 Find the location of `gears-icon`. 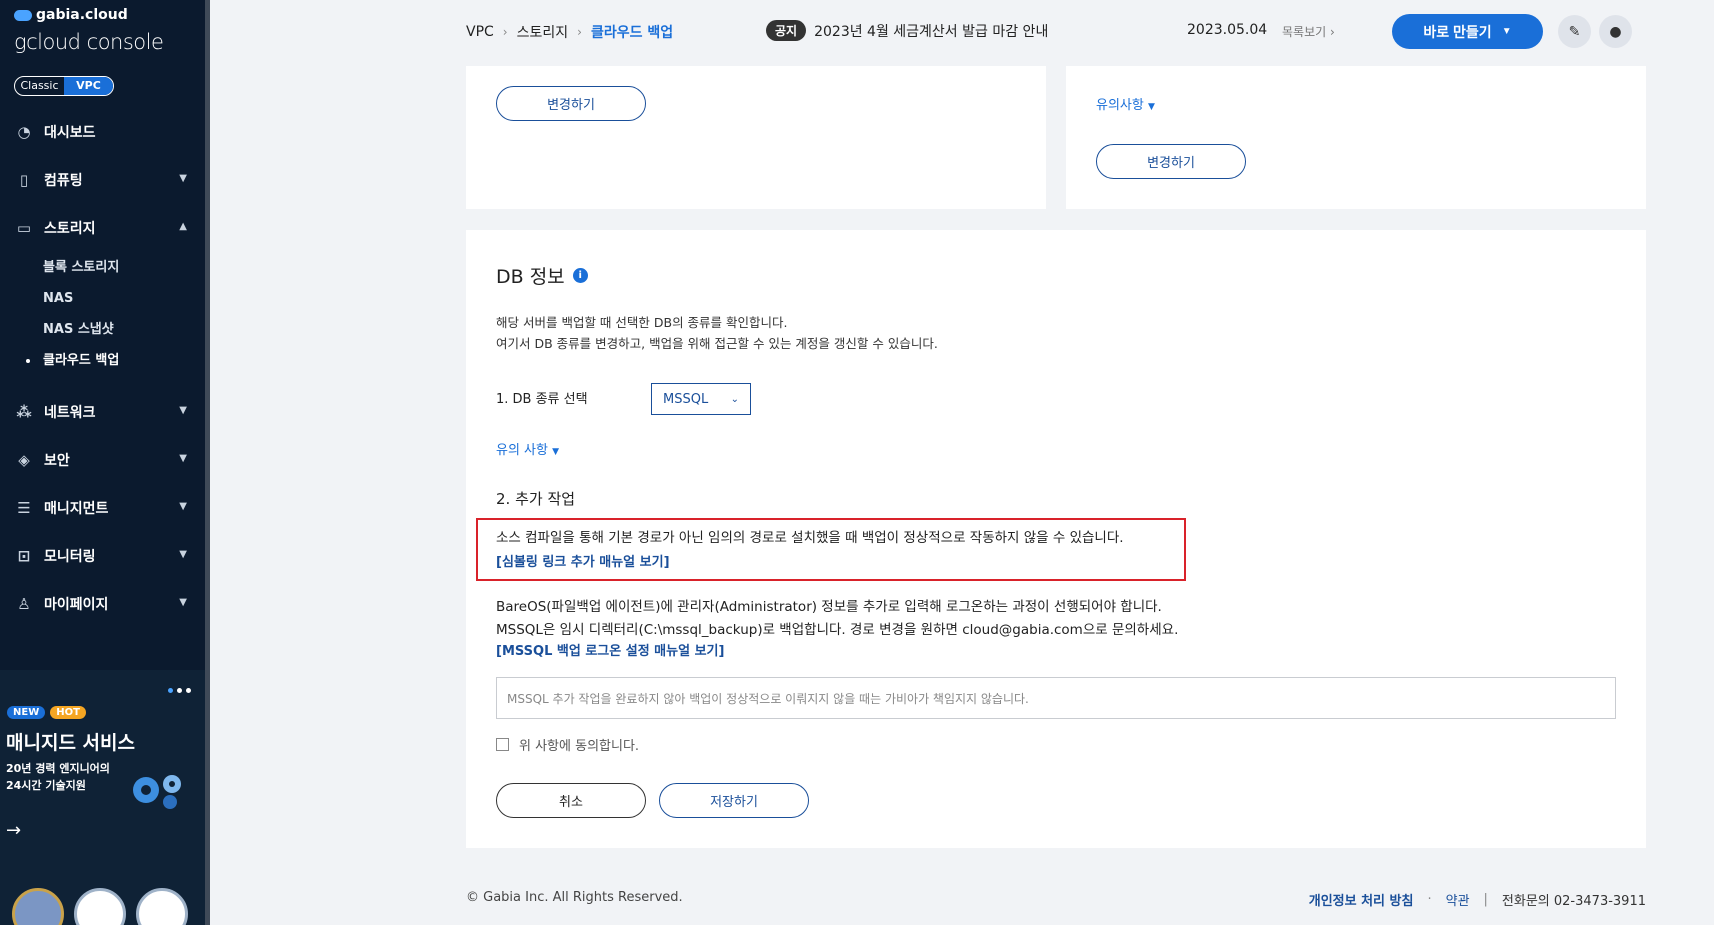

gears-icon is located at coordinates (157, 792).